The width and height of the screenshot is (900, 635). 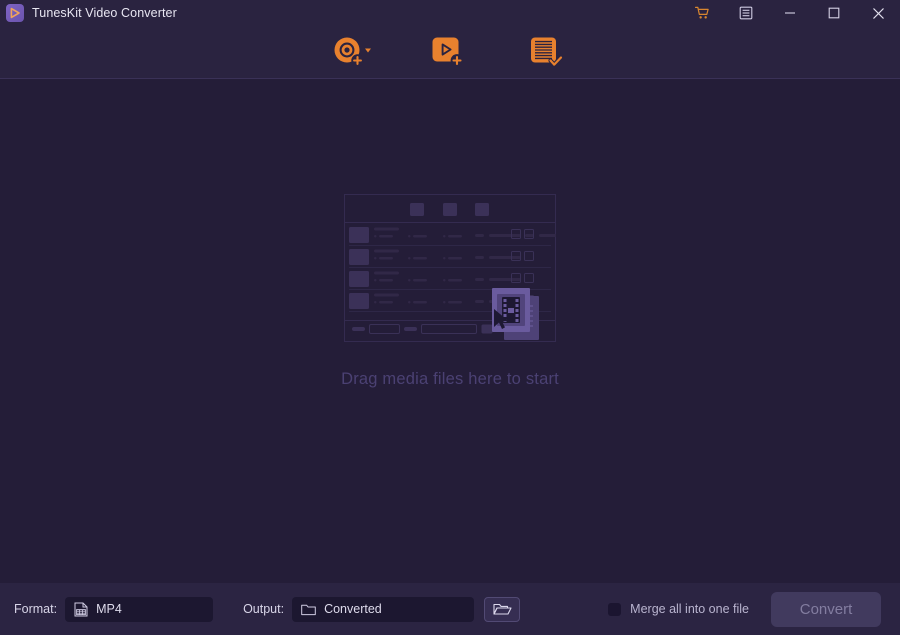 What do you see at coordinates (139, 609) in the screenshot?
I see `format-select: MP4` at bounding box center [139, 609].